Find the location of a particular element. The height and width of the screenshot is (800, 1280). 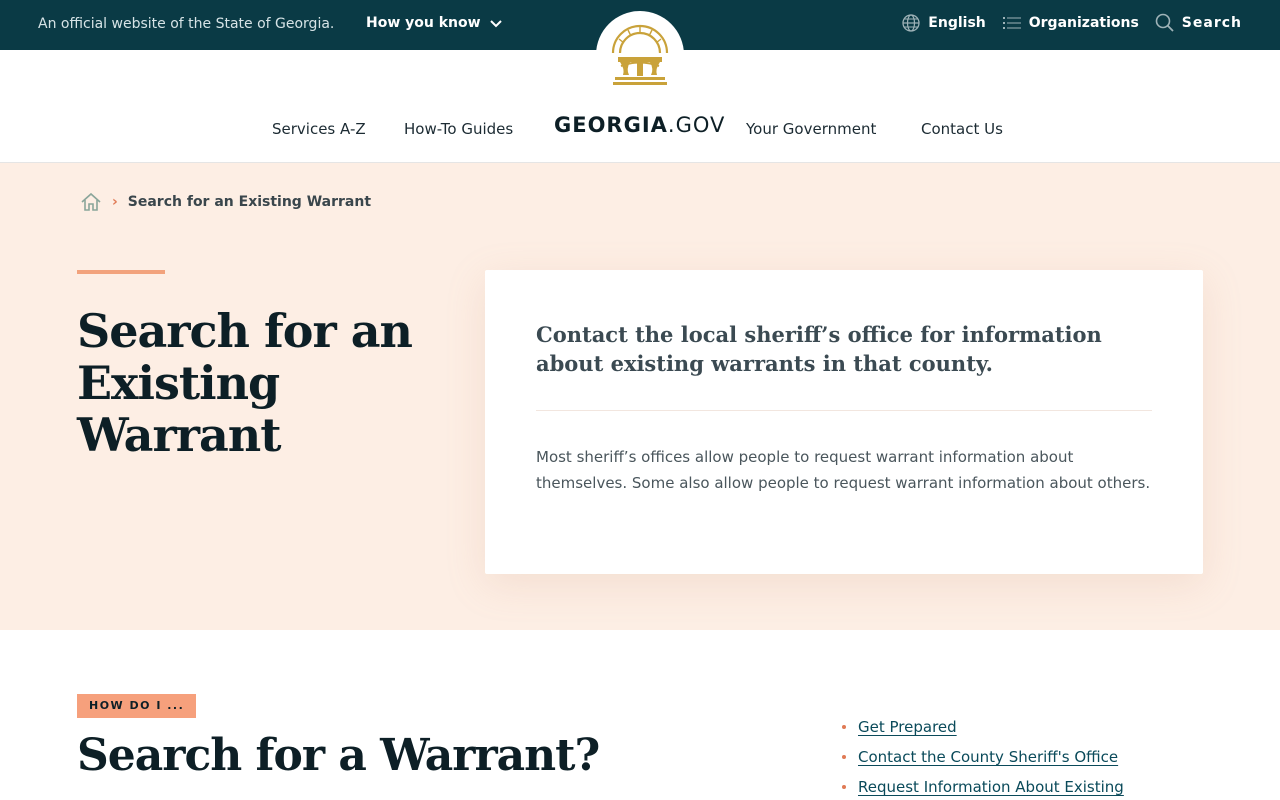

search-icon is located at coordinates (1164, 22).